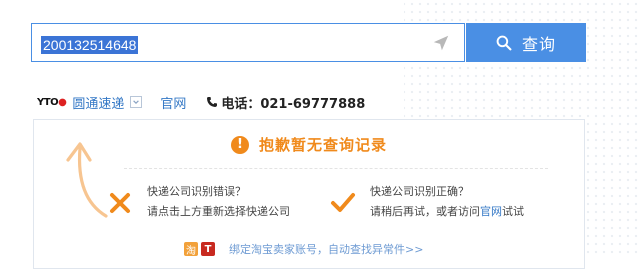  I want to click on carrier-logo: YTO●, so click(52, 102).